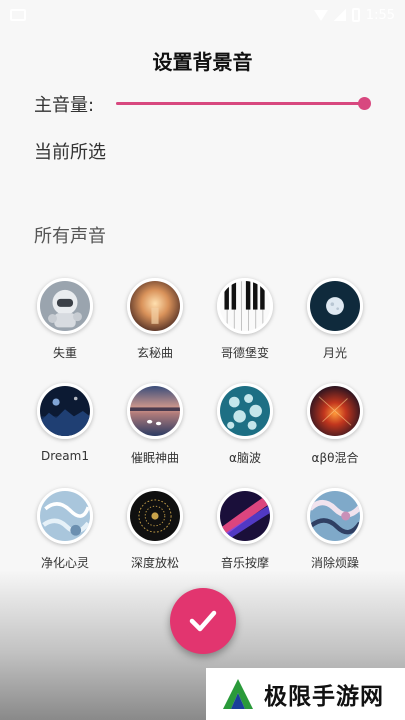 This screenshot has height=720, width=405. Describe the element at coordinates (334, 563) in the screenshot. I see `sound-name: 消除烦躁` at that location.